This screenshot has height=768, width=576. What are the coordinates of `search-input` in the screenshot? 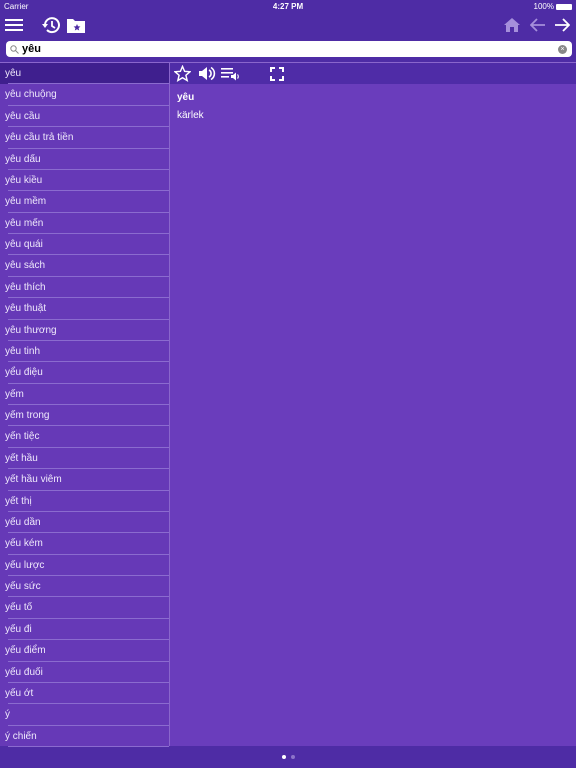 It's located at (290, 49).